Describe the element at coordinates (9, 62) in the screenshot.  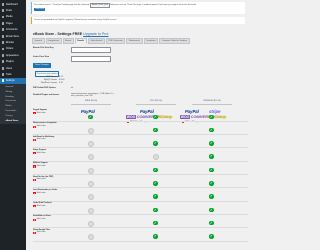
I see `sidebar-item-label: Plugins` at that location.